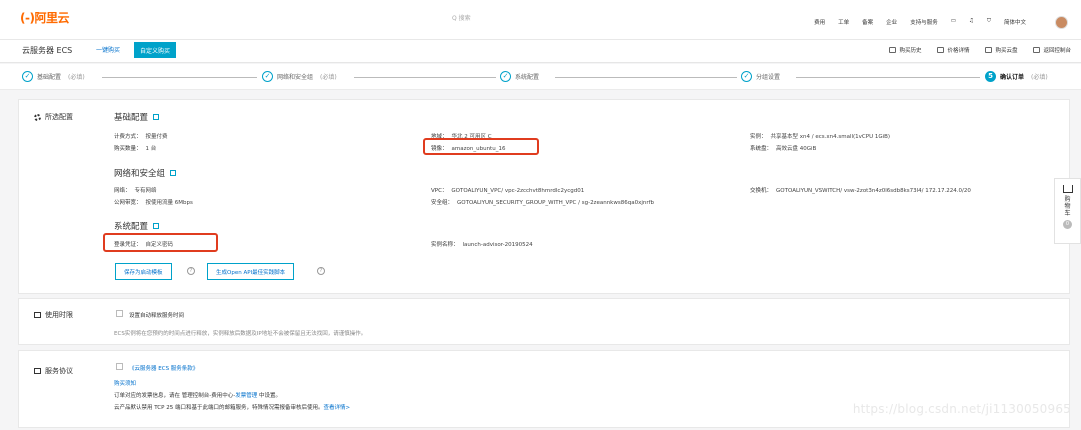 The width and height of the screenshot is (1081, 430). Describe the element at coordinates (924, 22) in the screenshot. I see `nav-item-support: 支持与服务` at that location.